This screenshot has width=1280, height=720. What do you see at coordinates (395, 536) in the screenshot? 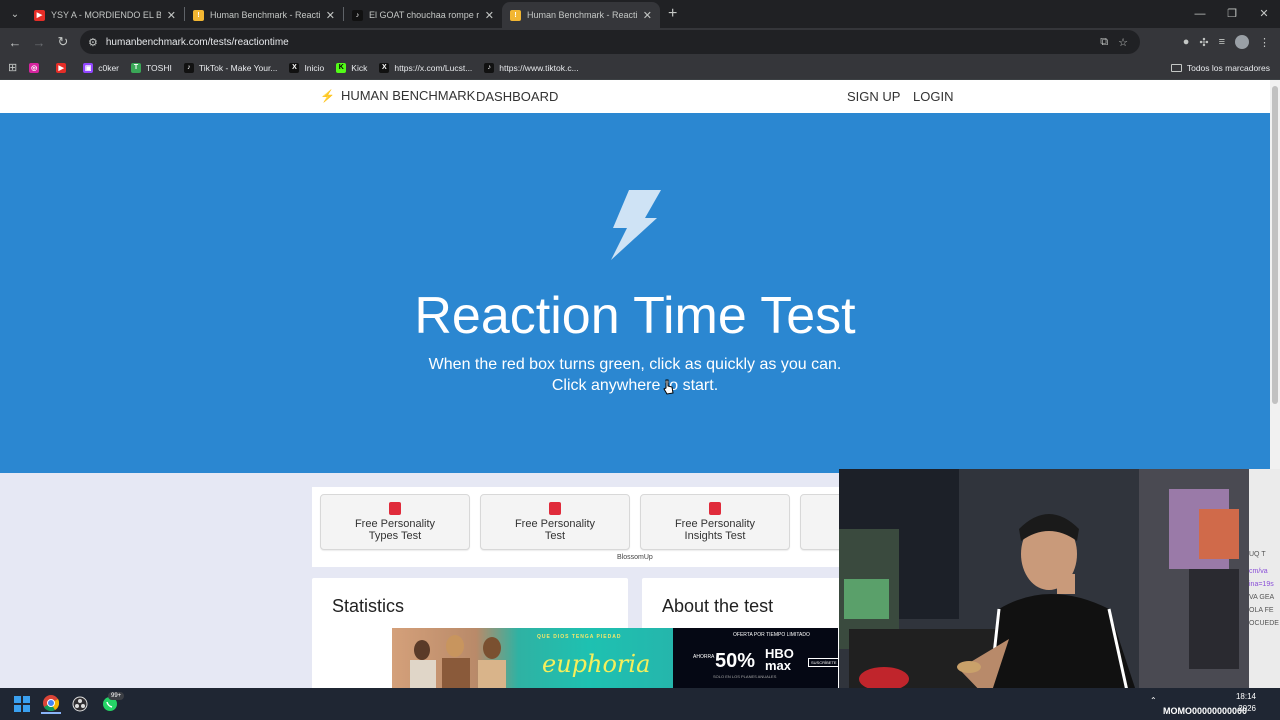
I see `ad-line-2: Types Test` at bounding box center [395, 536].